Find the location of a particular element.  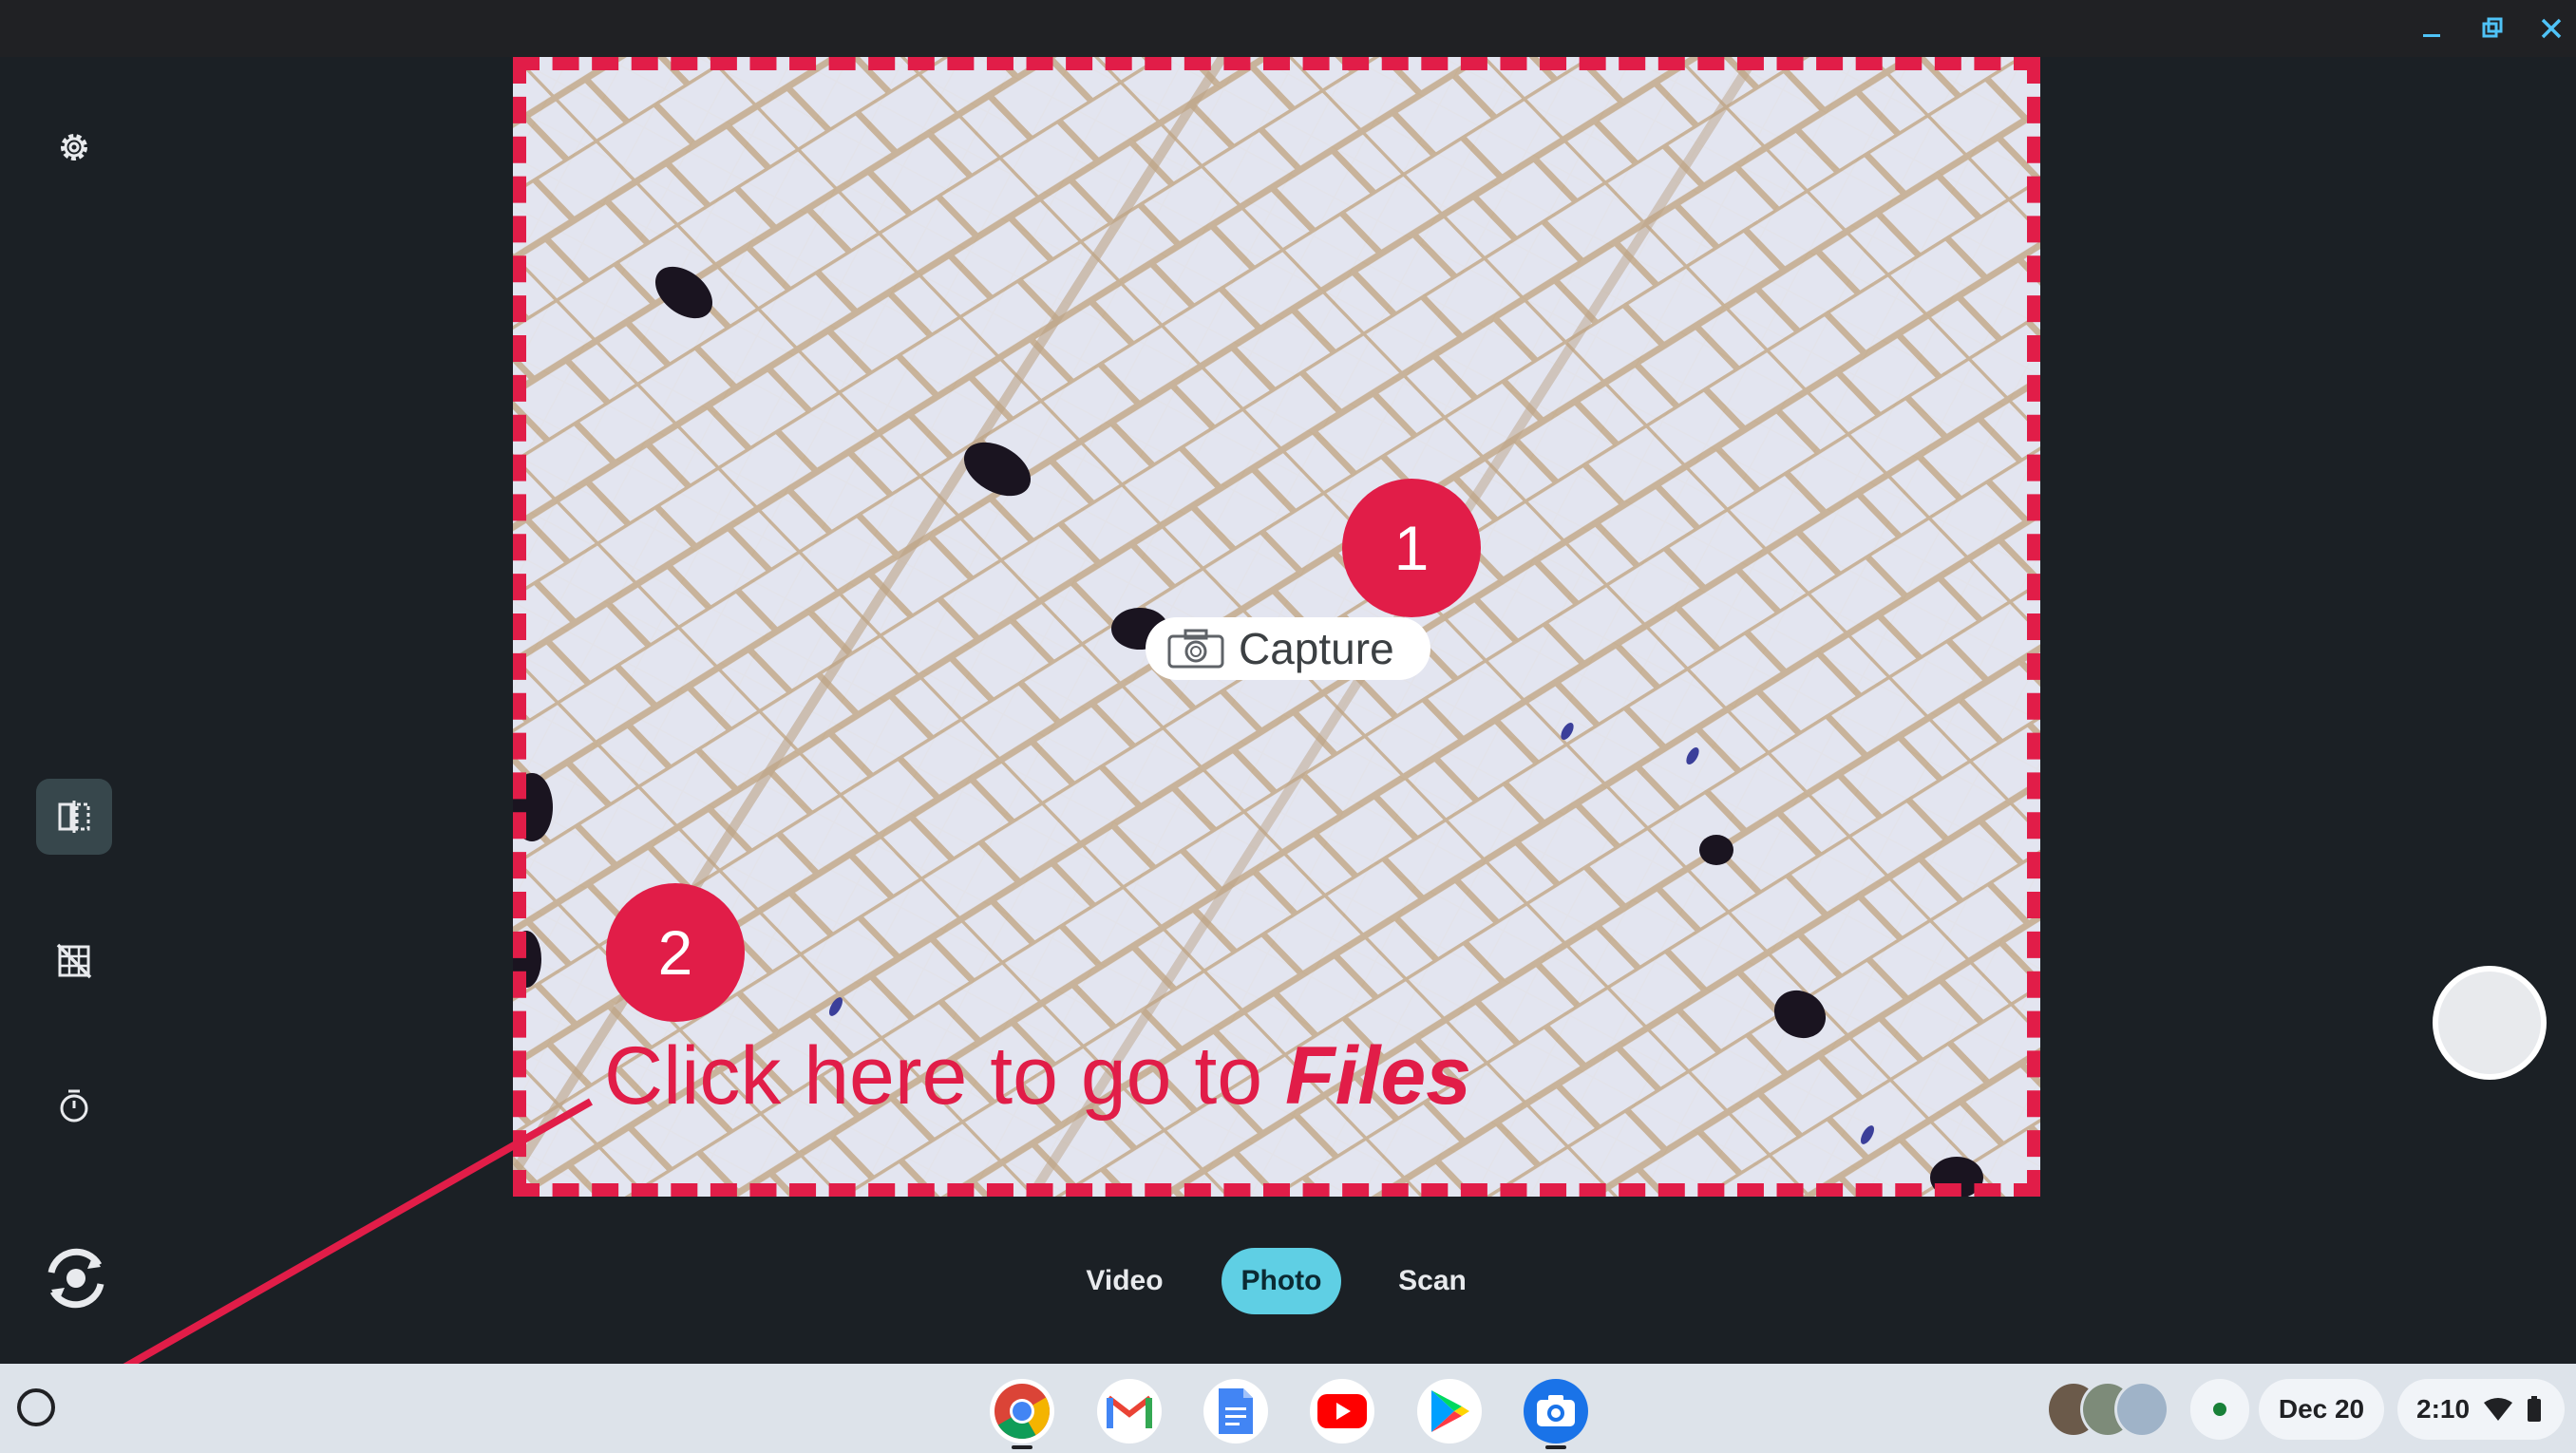

youtube-icon is located at coordinates (1342, 1411).